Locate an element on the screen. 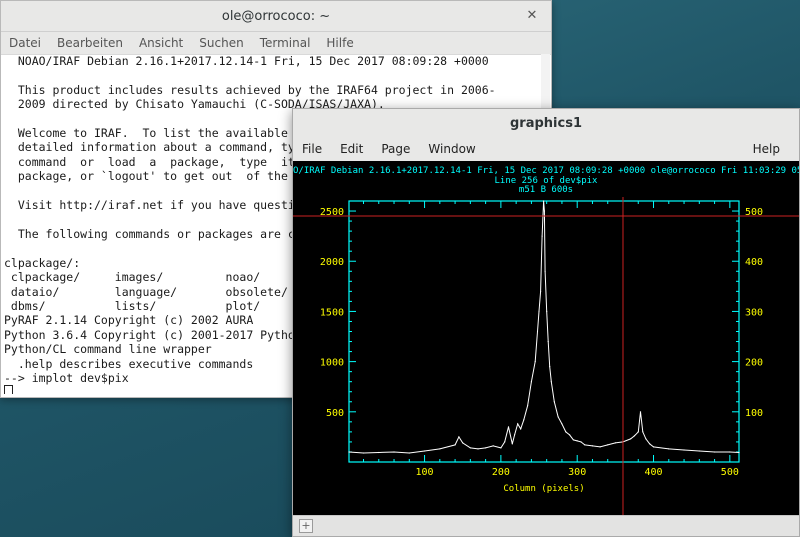 The image size is (800, 537). menu-suchen: Suchen is located at coordinates (221, 43).